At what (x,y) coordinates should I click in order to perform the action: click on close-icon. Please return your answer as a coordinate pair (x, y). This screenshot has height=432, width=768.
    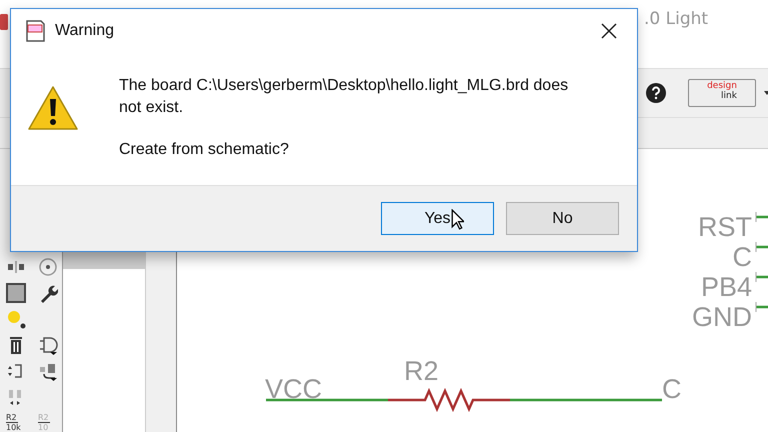
    Looking at the image, I should click on (609, 31).